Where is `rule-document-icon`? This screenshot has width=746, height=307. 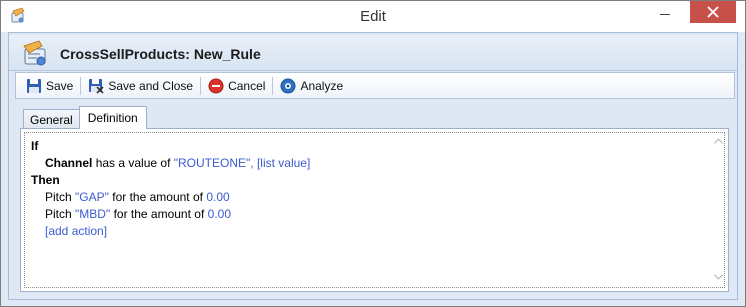
rule-document-icon is located at coordinates (34, 53).